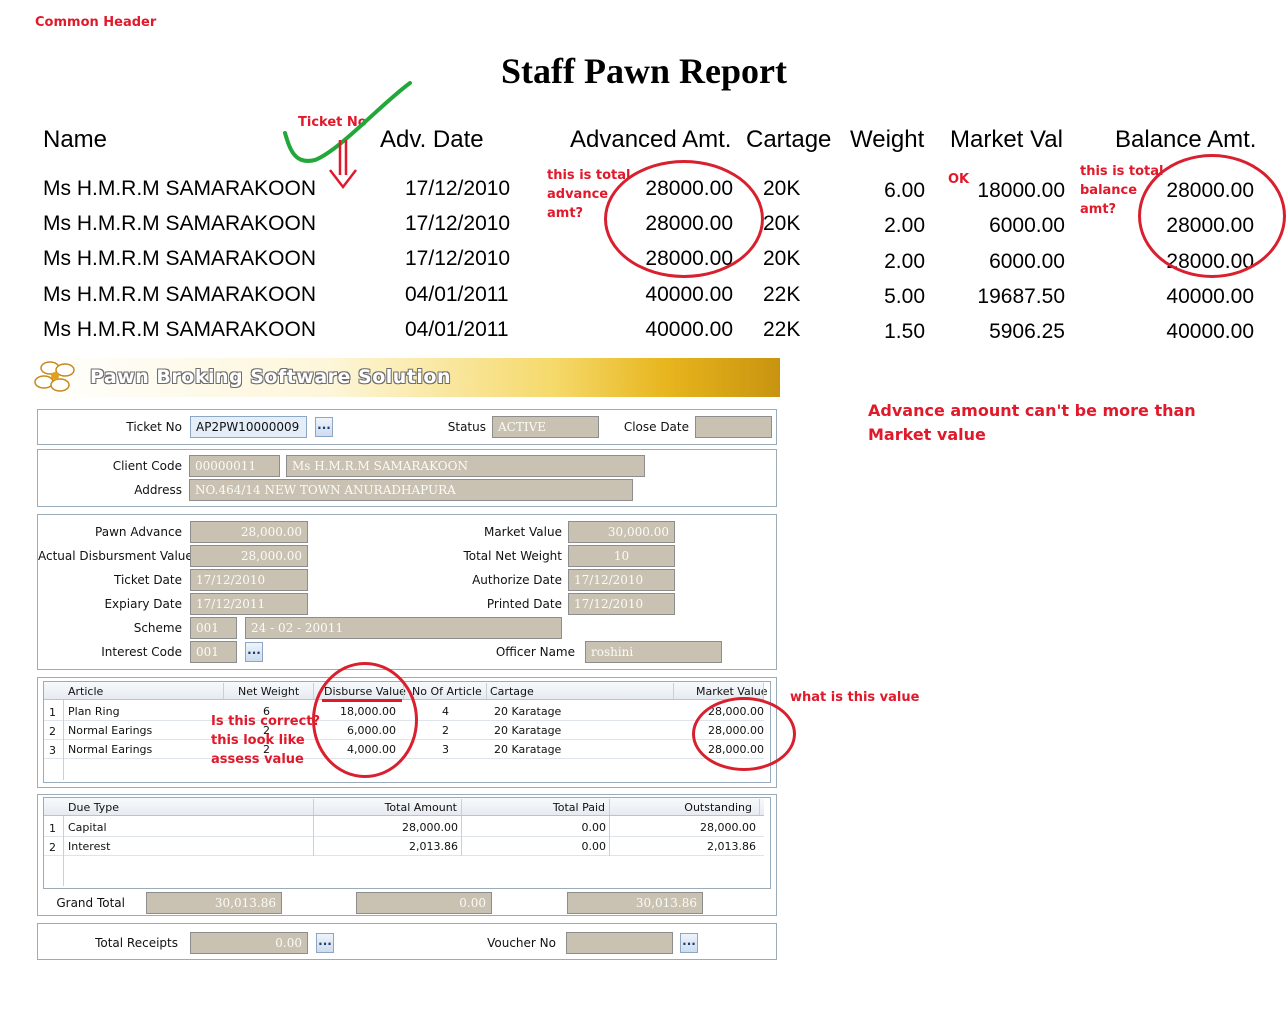 The width and height of the screenshot is (1288, 1024). Describe the element at coordinates (621, 556) in the screenshot. I see `net-weight-field: 10` at that location.